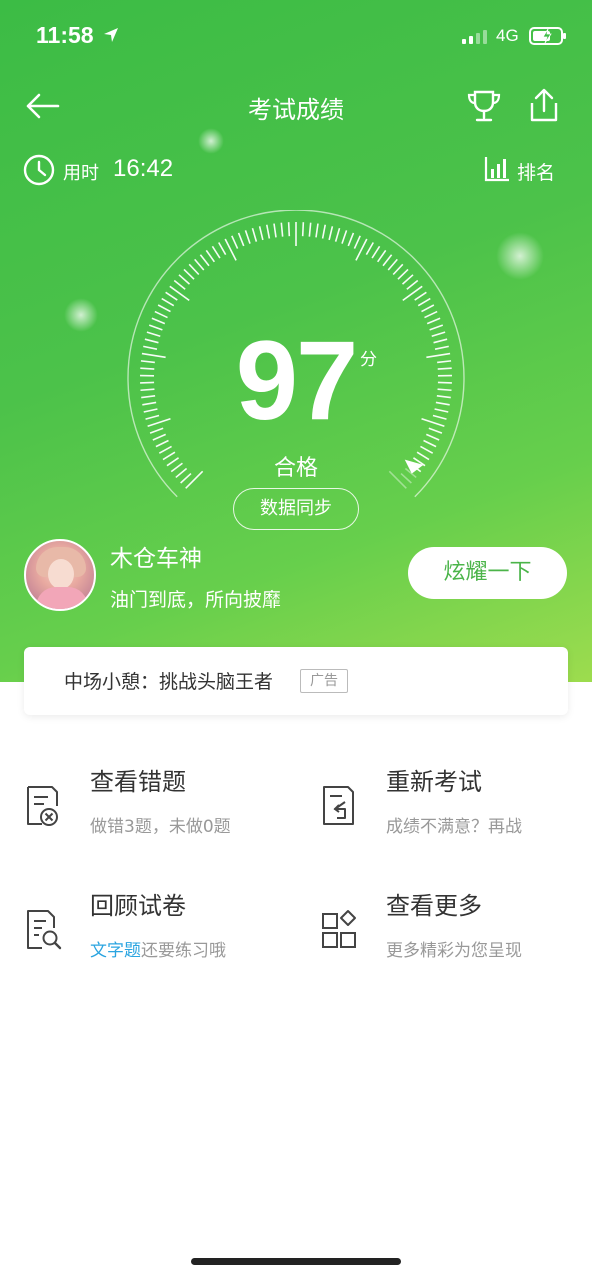 The height and width of the screenshot is (1280, 592). Describe the element at coordinates (196, 600) in the screenshot. I see `user-motto: 油门到底，所向披靡` at that location.